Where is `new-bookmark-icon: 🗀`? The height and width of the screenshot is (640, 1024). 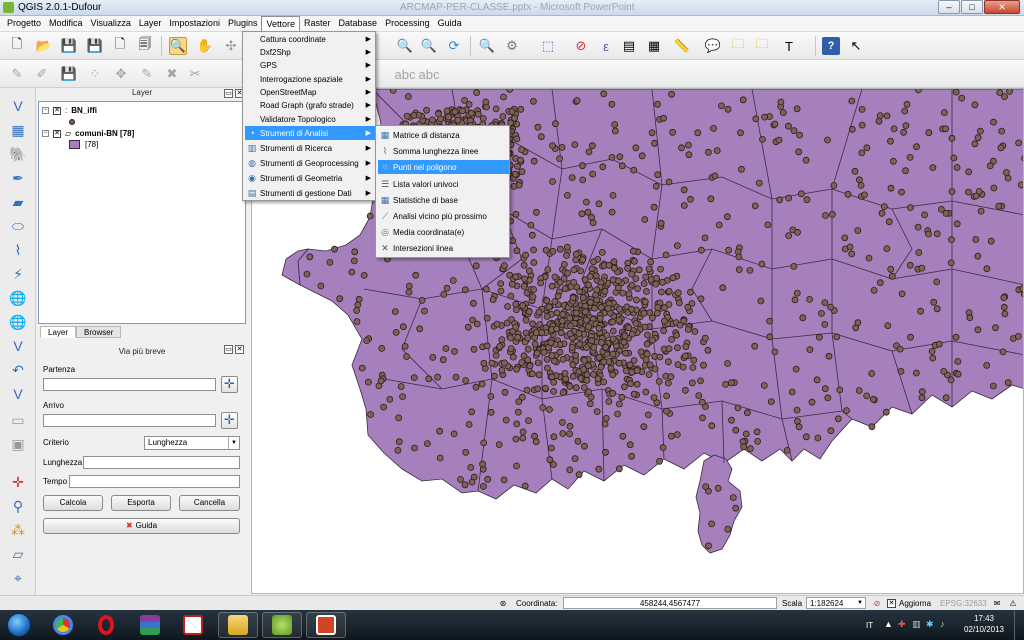
new-bookmark-icon: 🗀 is located at coordinates (738, 45).